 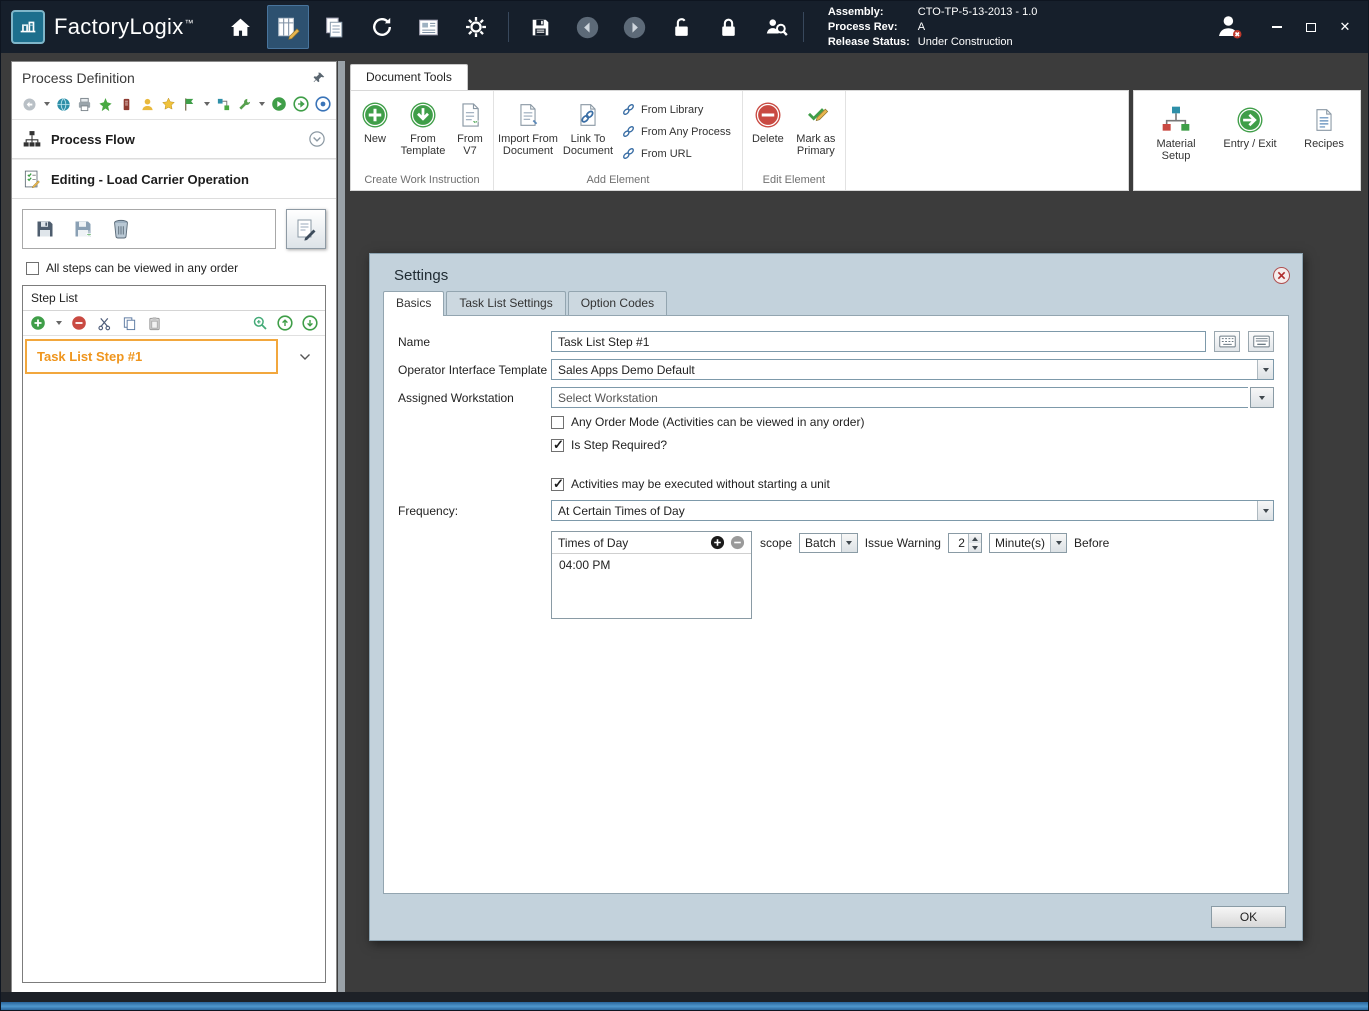 What do you see at coordinates (63, 104) in the screenshot?
I see `web-publish-button` at bounding box center [63, 104].